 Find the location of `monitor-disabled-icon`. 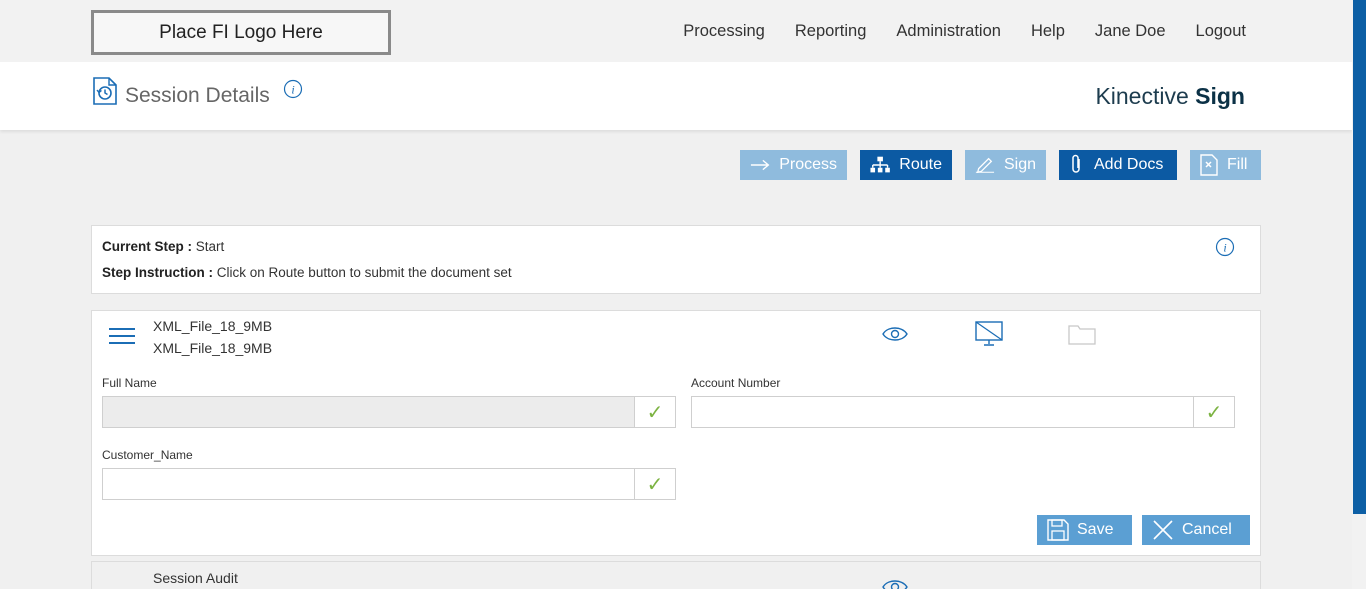

monitor-disabled-icon is located at coordinates (989, 334).